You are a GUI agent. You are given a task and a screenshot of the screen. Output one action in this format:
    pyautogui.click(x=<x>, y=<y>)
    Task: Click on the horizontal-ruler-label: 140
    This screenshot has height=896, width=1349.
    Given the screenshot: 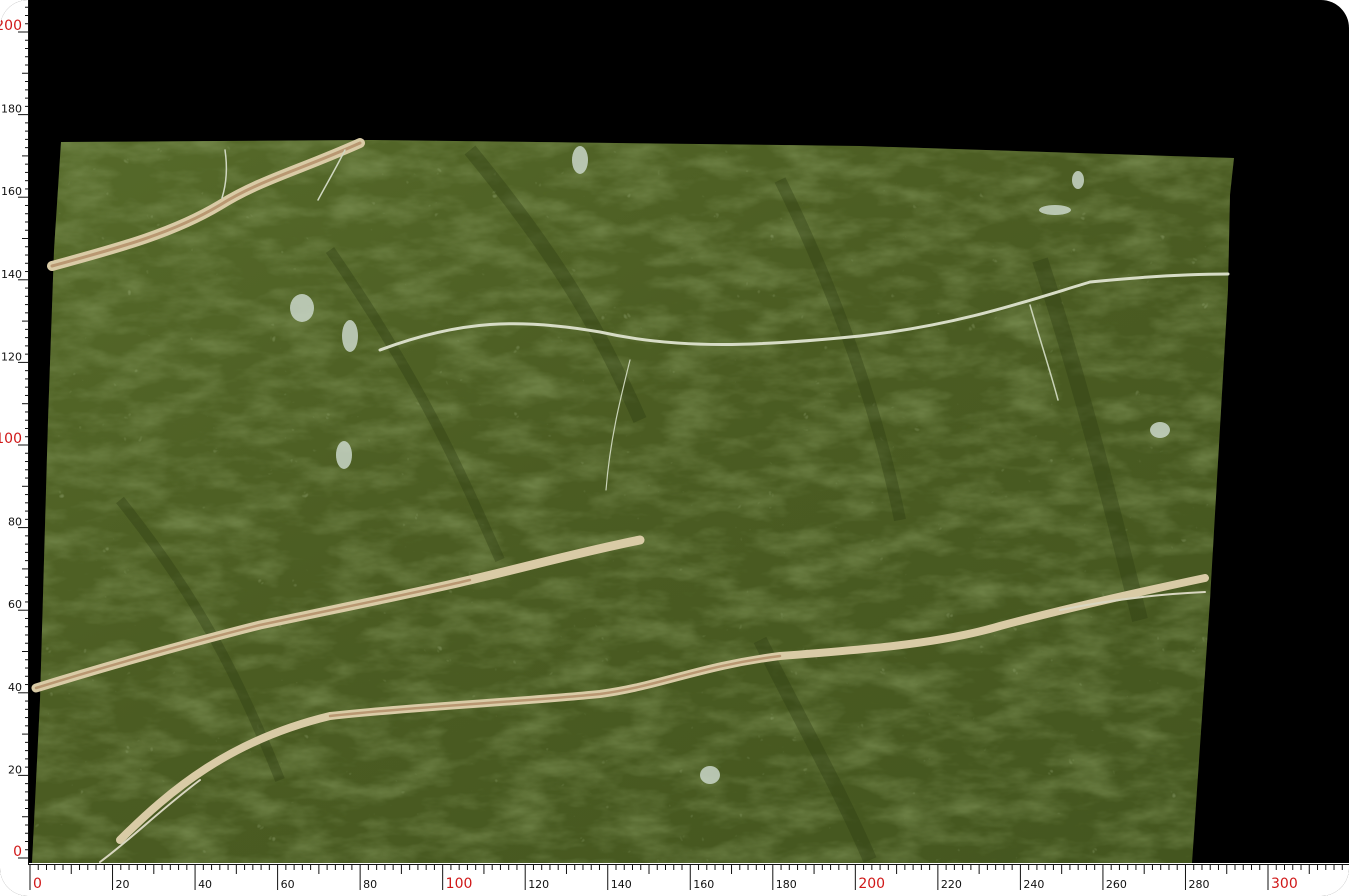 What is the action you would take?
    pyautogui.click(x=621, y=884)
    